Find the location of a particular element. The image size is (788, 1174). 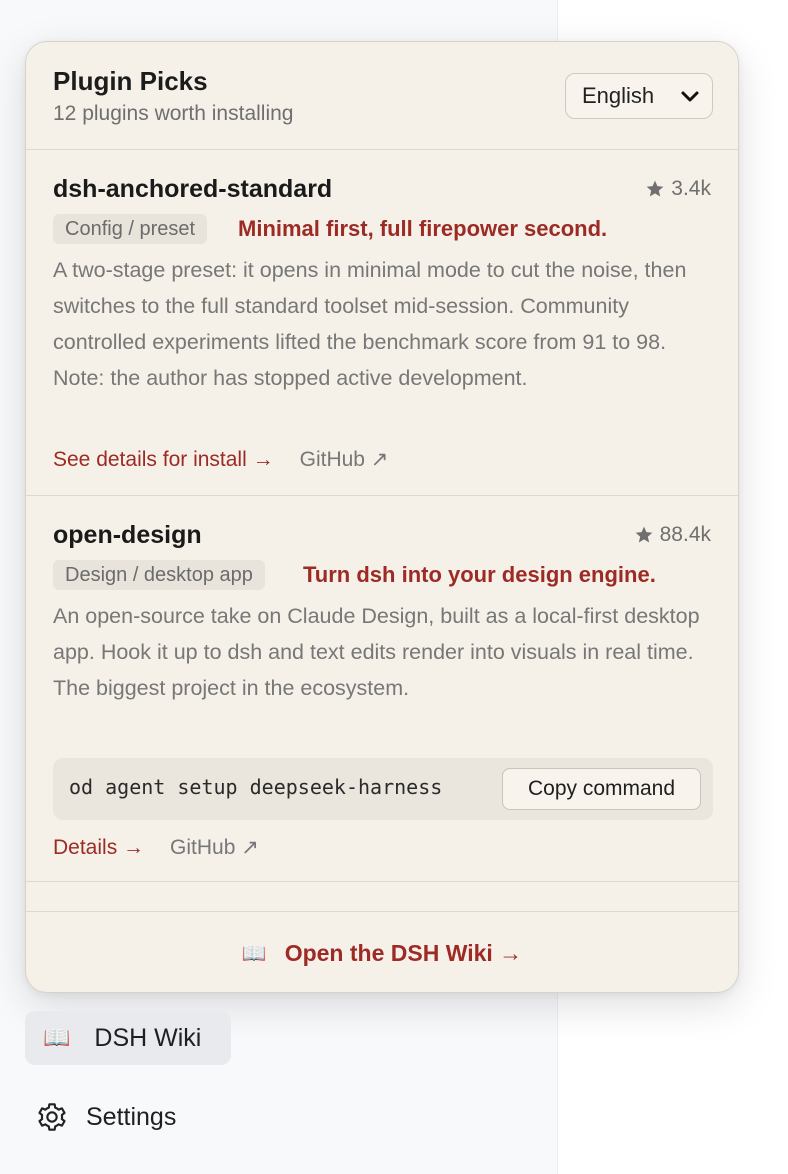

sidebar-item-label: Settings is located at coordinates (131, 1116).